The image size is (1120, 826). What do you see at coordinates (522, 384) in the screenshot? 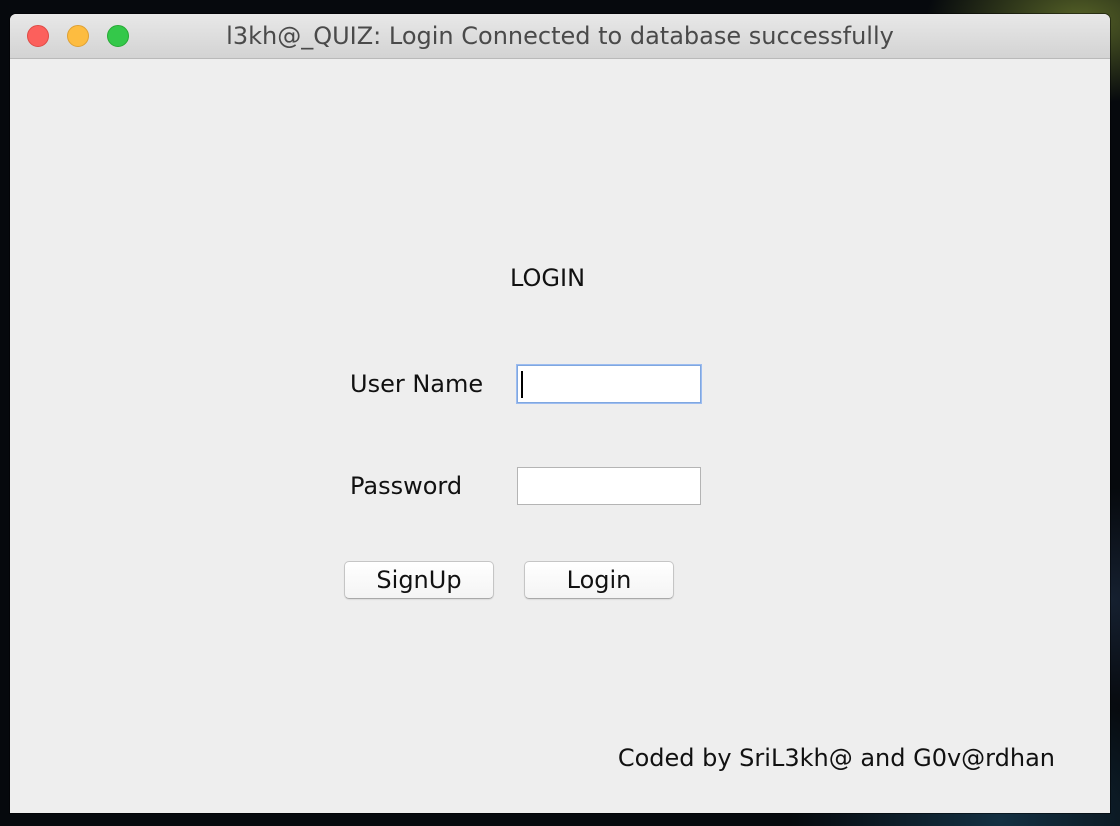
I see `text-caret` at bounding box center [522, 384].